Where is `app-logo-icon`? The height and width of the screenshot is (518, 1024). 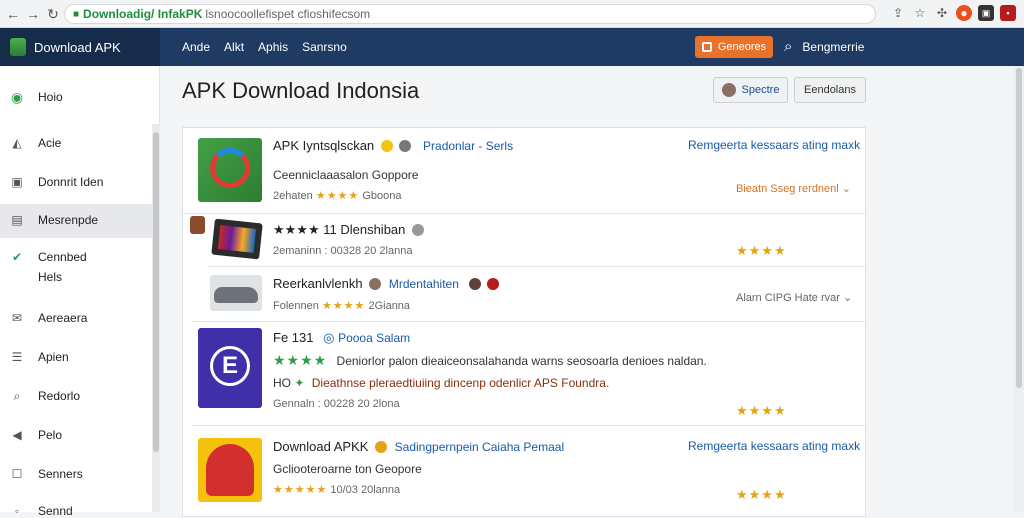 app-logo-icon is located at coordinates (230, 168).